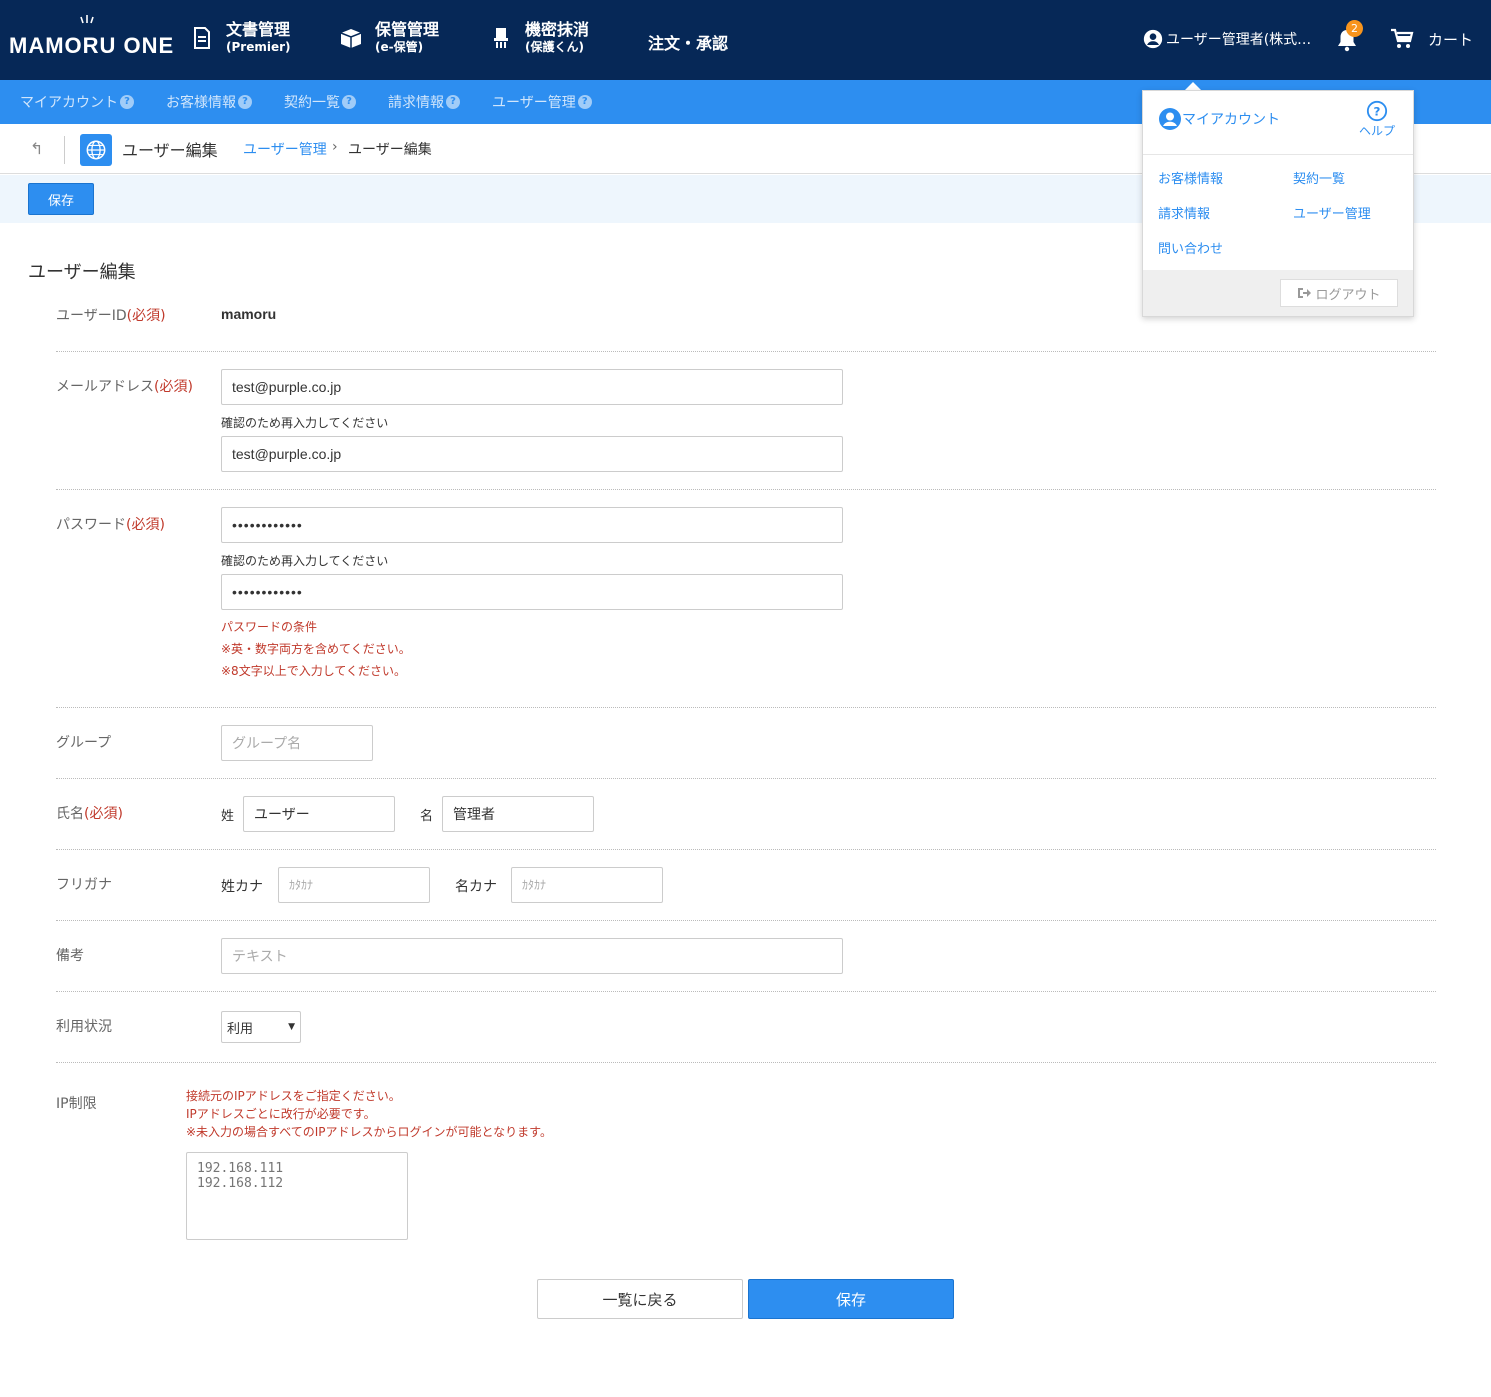 The width and height of the screenshot is (1491, 1397). Describe the element at coordinates (518, 814) in the screenshot. I see `first-name-input` at that location.